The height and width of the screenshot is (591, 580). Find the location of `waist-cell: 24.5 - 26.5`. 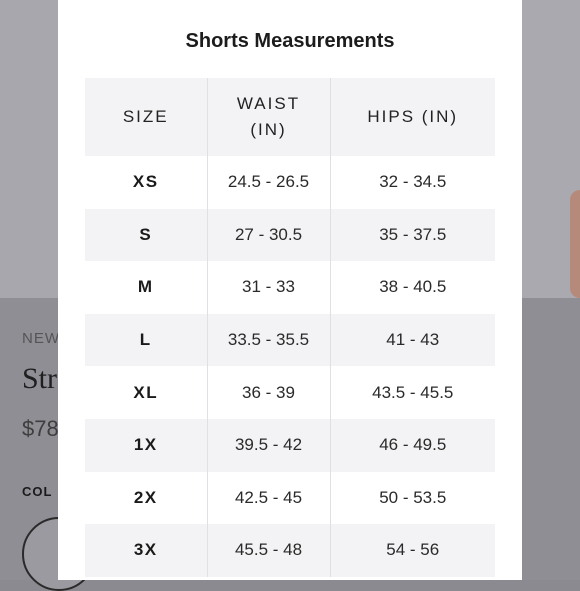

waist-cell: 24.5 - 26.5 is located at coordinates (268, 182).